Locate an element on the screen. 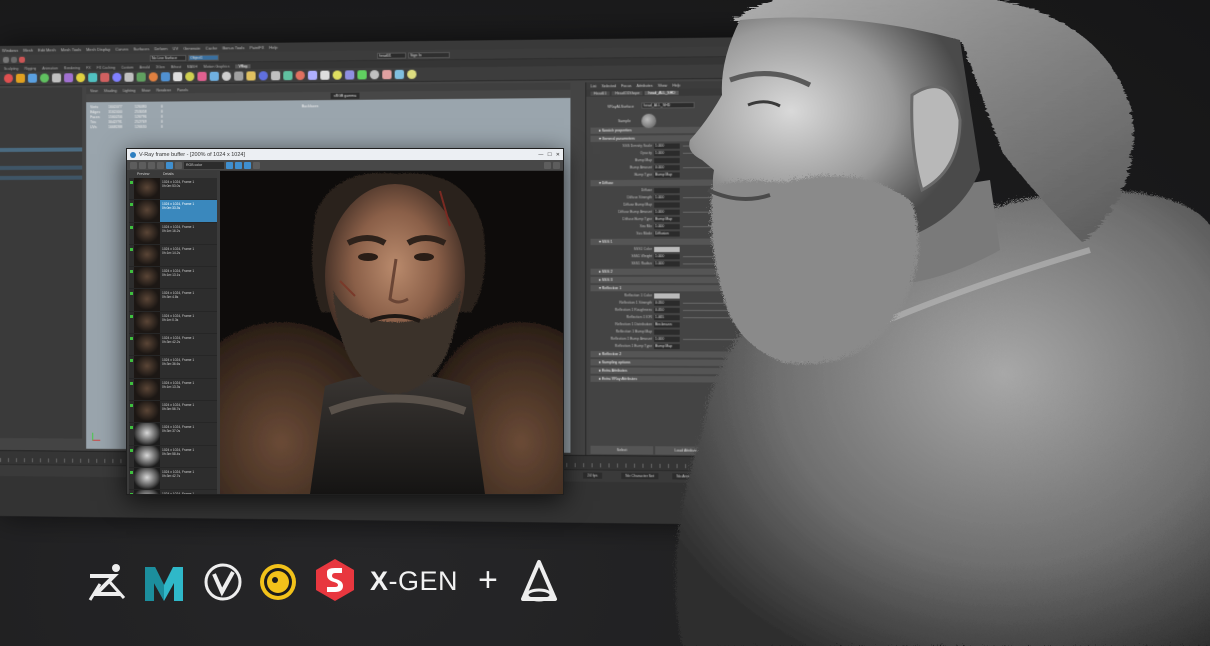  character-set-field: No Character Set is located at coordinates (639, 476).